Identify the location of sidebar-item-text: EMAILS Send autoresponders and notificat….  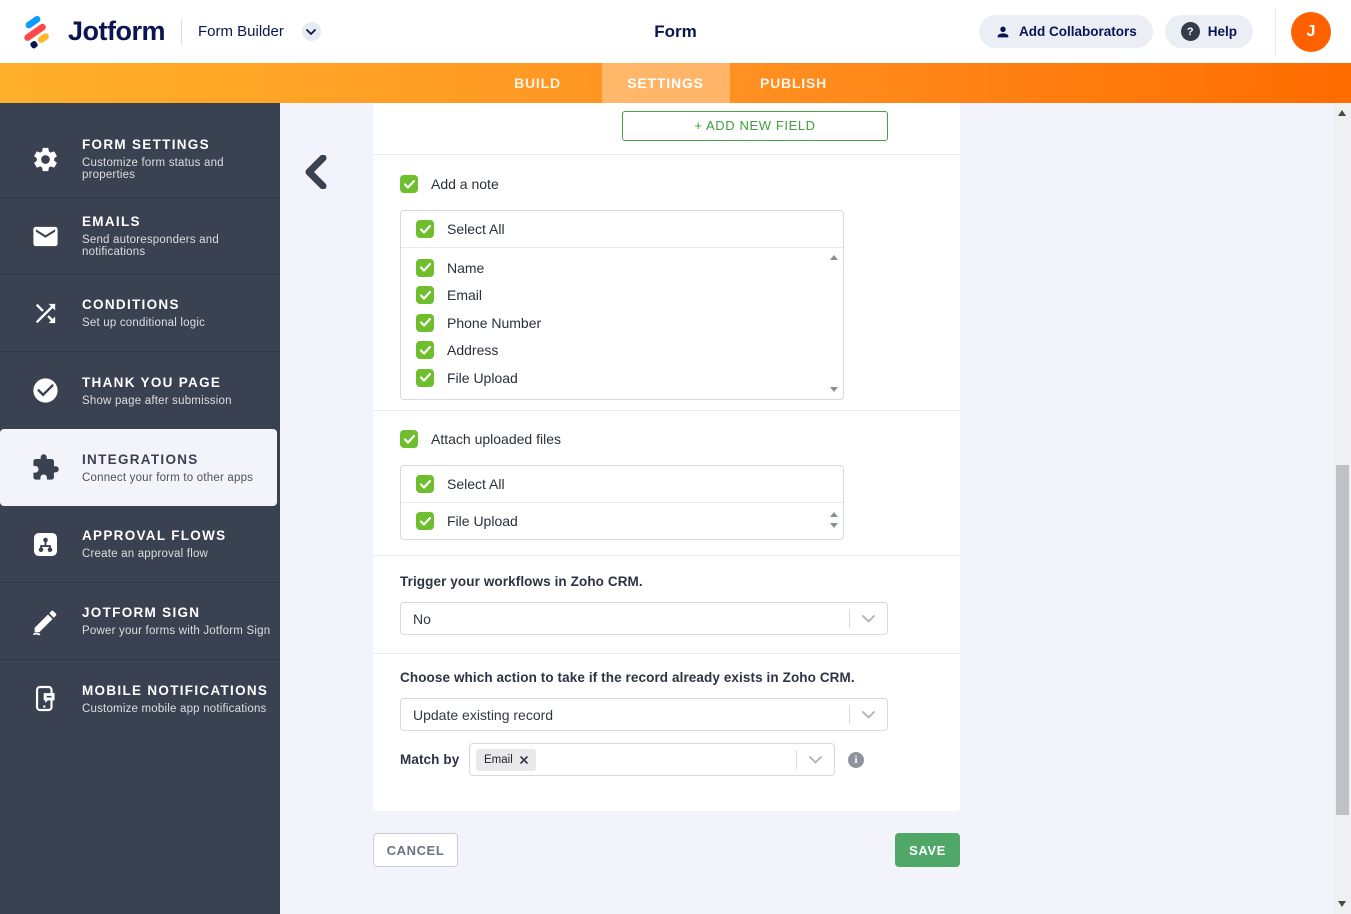
(181, 236).